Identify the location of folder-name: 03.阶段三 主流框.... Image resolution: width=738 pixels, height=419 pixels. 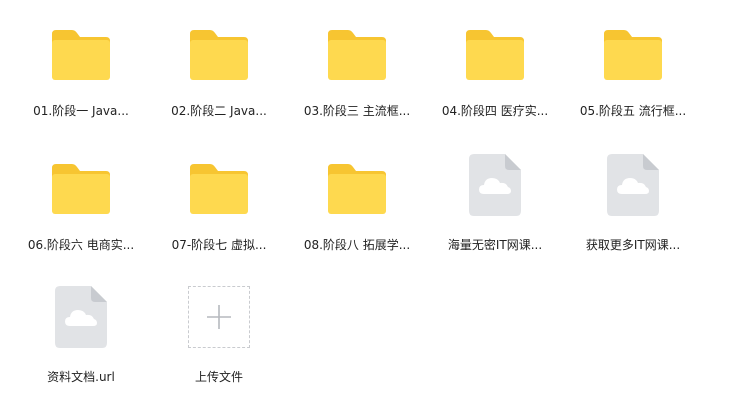
(357, 111).